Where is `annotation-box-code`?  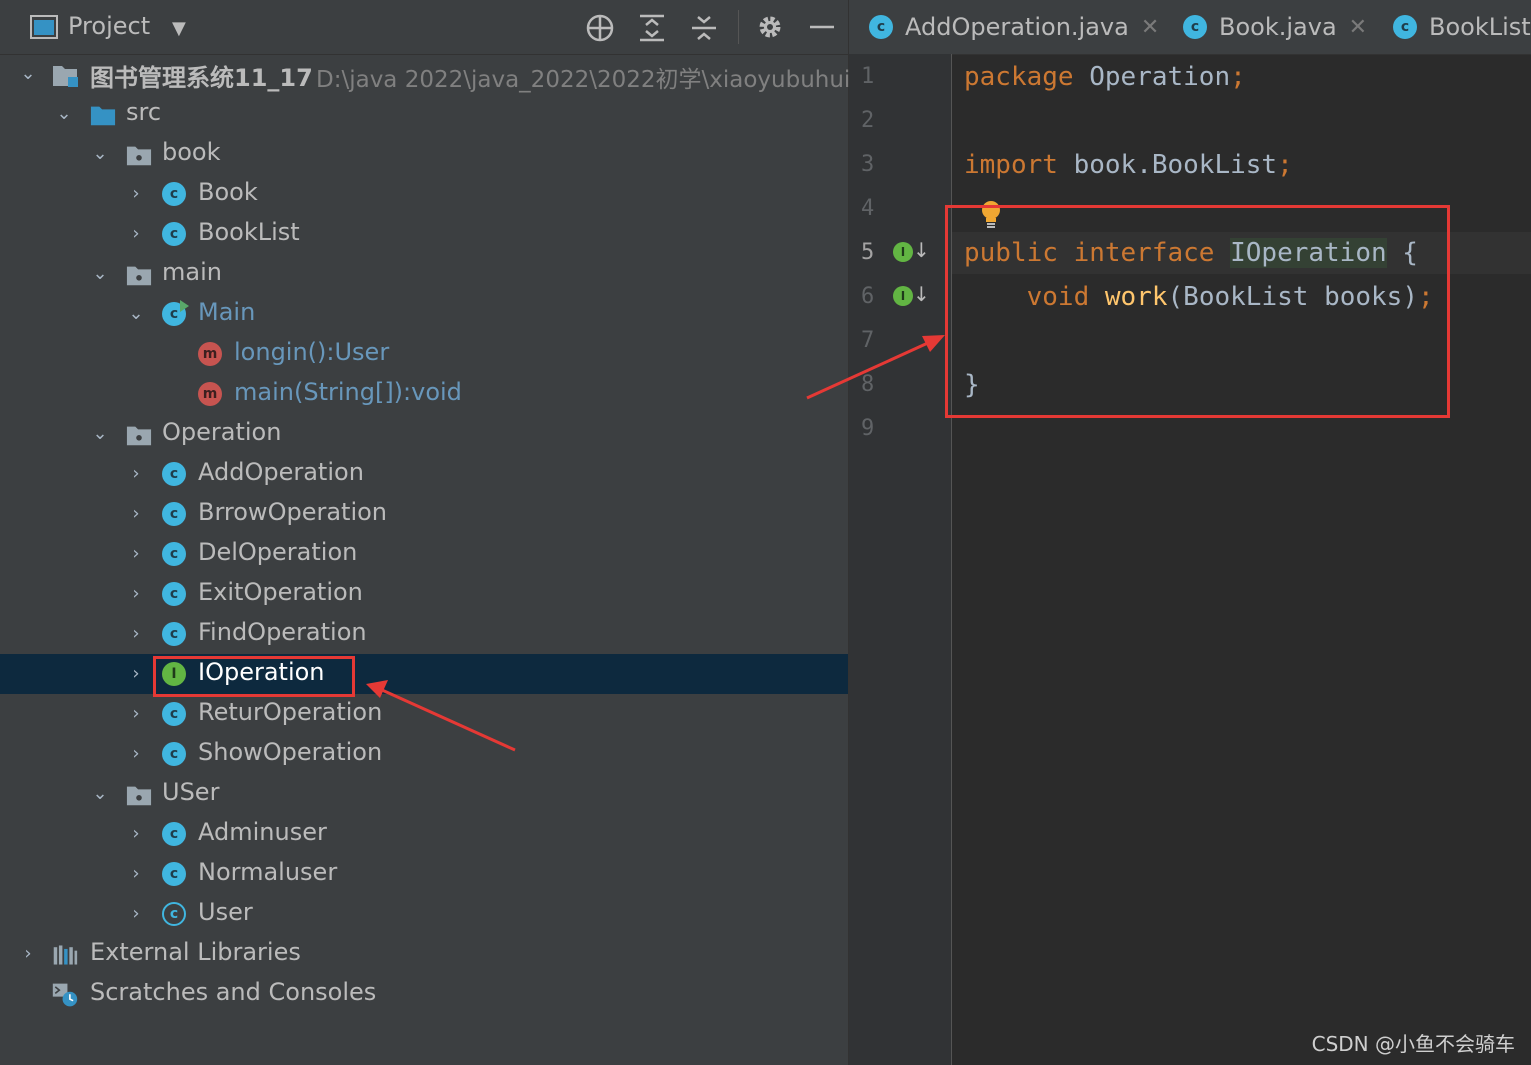
annotation-box-code is located at coordinates (1197, 311).